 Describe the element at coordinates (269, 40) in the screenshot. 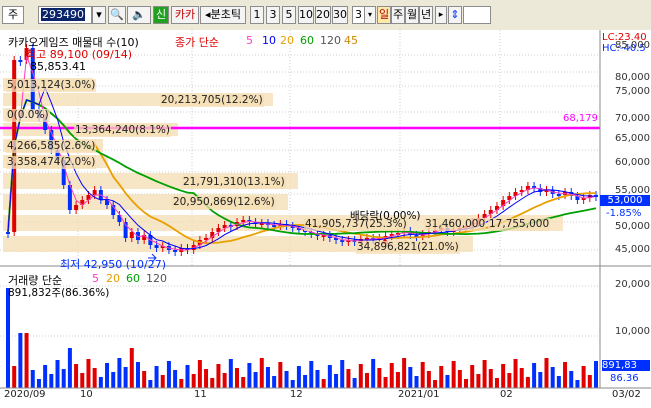

I see `ma10-legend: 10` at that location.